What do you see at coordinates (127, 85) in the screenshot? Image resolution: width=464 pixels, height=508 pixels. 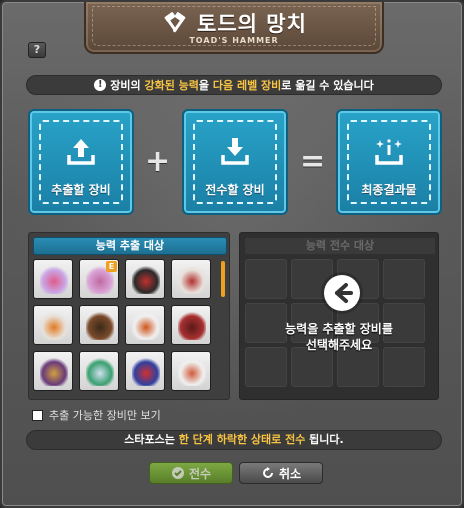 I see `notice-text-part: 장비의` at bounding box center [127, 85].